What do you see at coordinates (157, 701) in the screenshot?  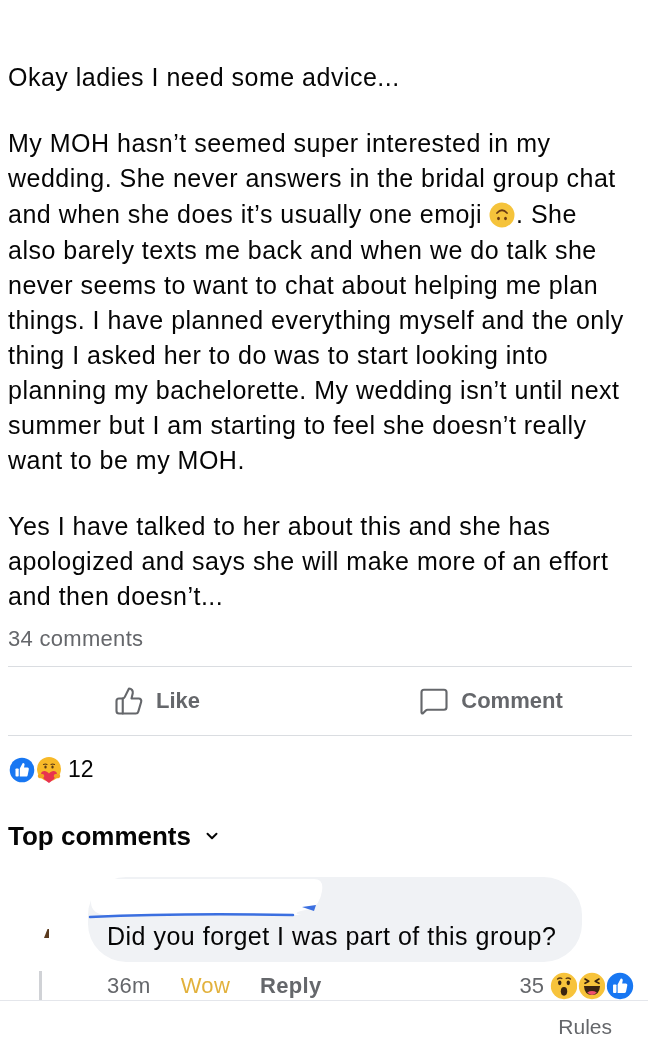 I see `like-button: Like` at bounding box center [157, 701].